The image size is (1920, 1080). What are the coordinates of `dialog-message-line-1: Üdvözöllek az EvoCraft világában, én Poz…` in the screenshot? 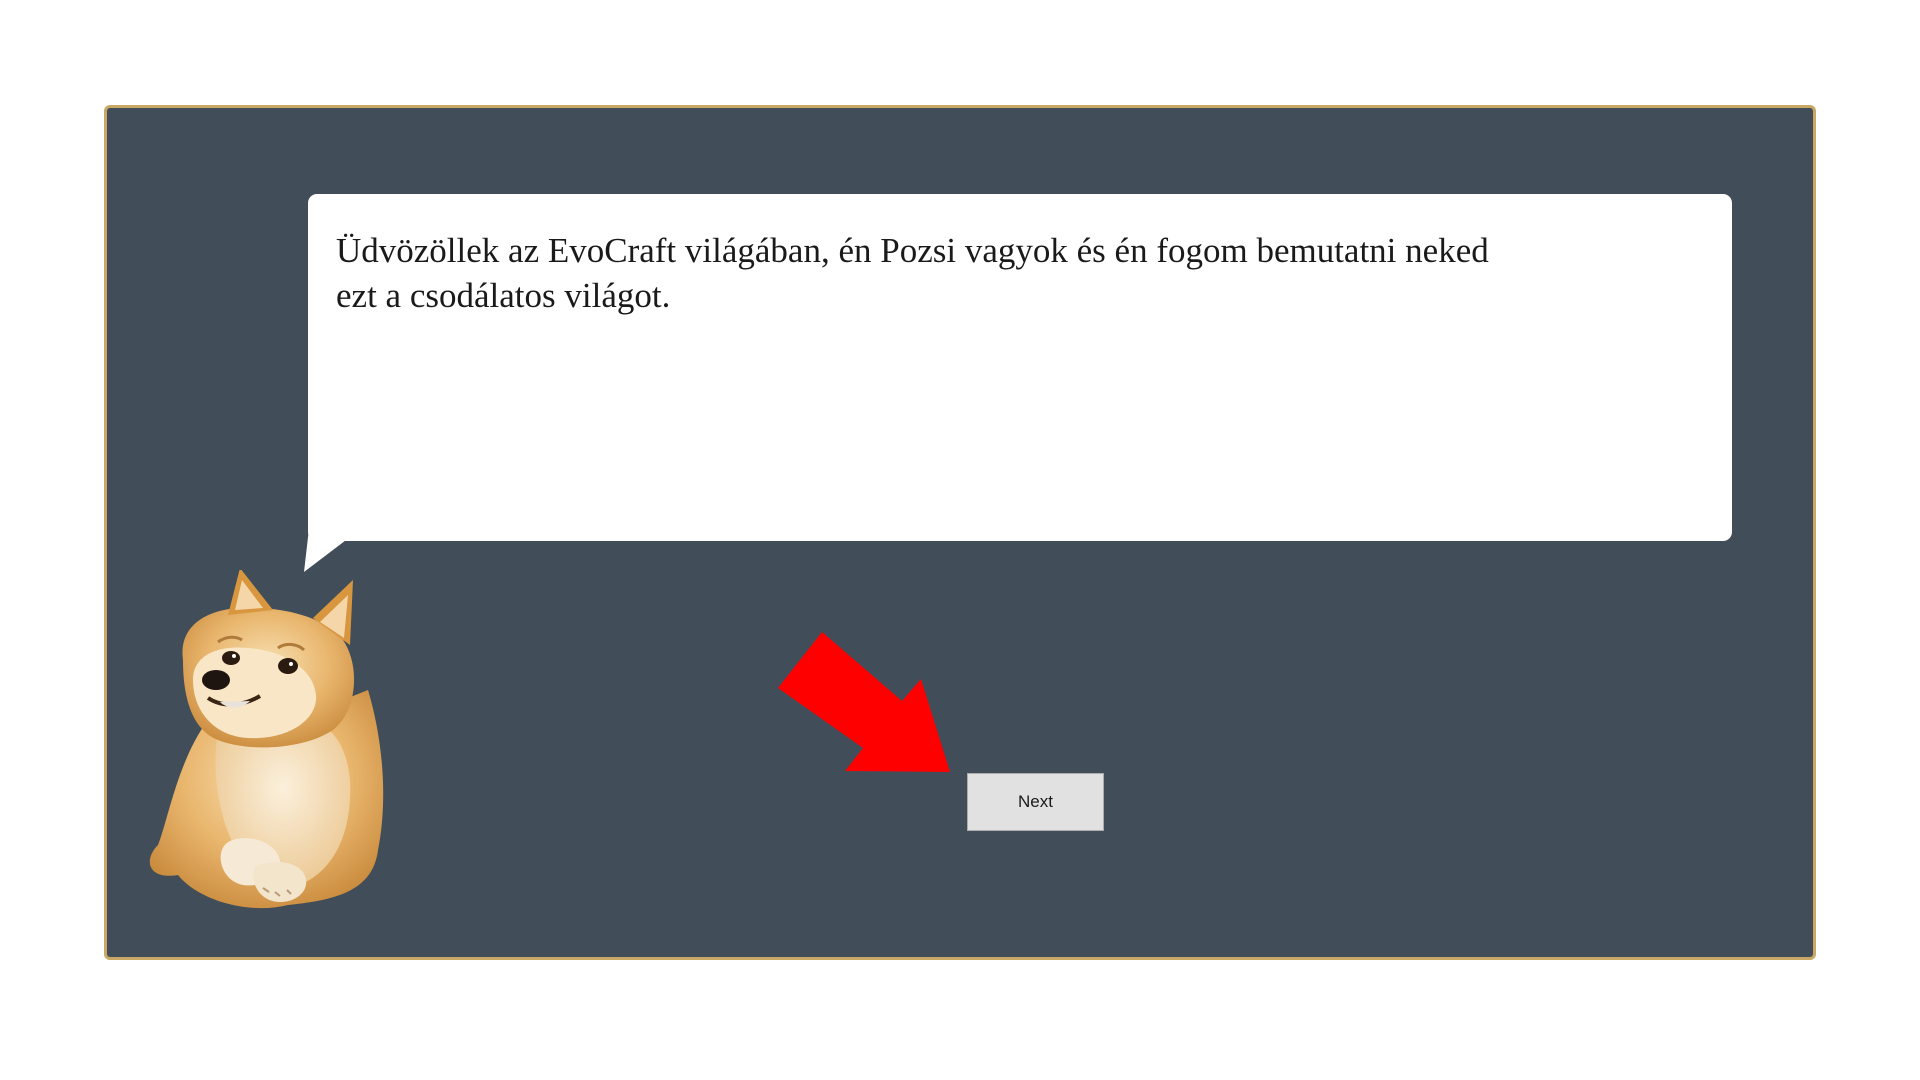 It's located at (912, 250).